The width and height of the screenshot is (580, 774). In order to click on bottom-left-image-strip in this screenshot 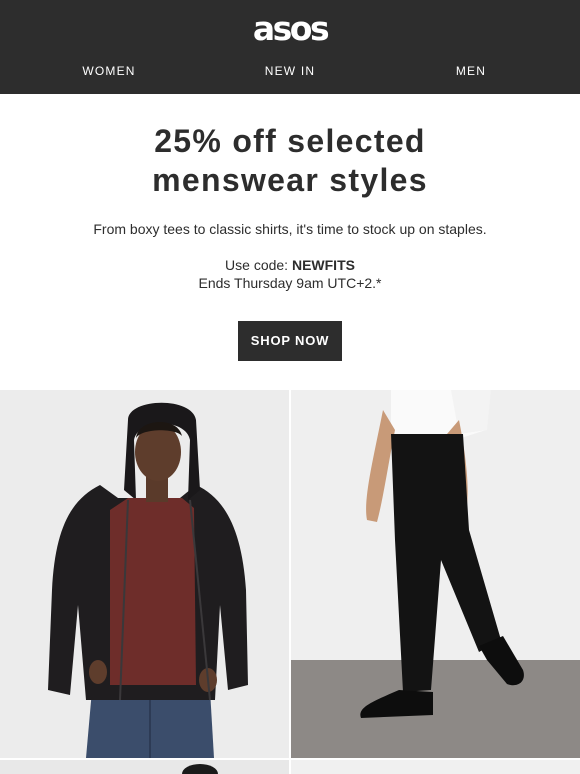, I will do `click(144, 767)`.